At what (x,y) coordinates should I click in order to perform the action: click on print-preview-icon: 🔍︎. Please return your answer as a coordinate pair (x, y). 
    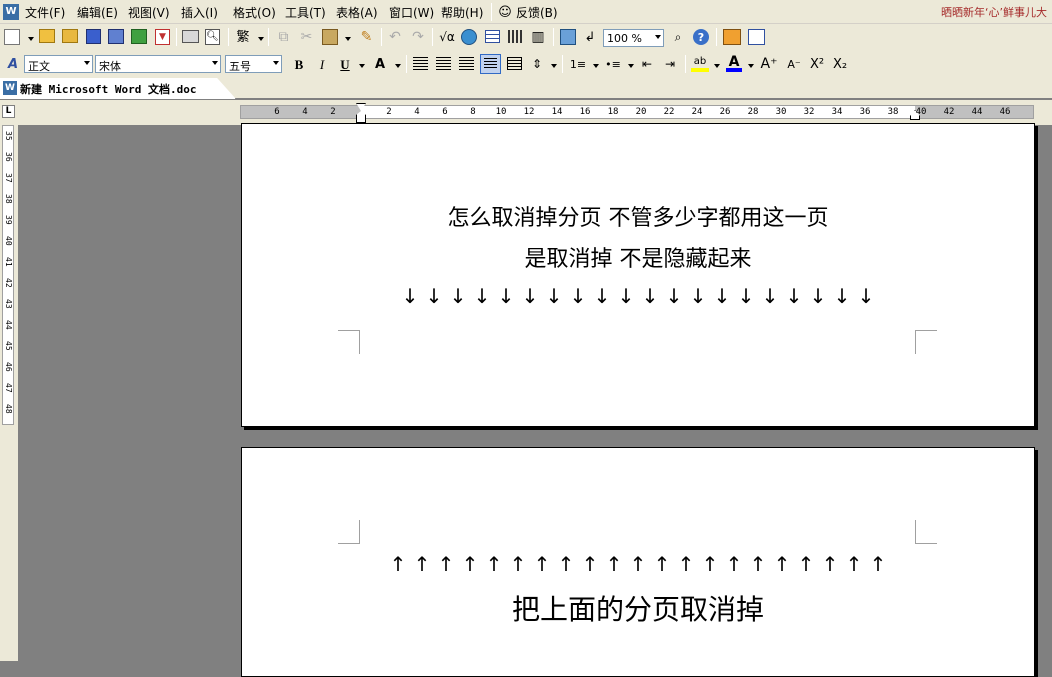
    Looking at the image, I should click on (212, 37).